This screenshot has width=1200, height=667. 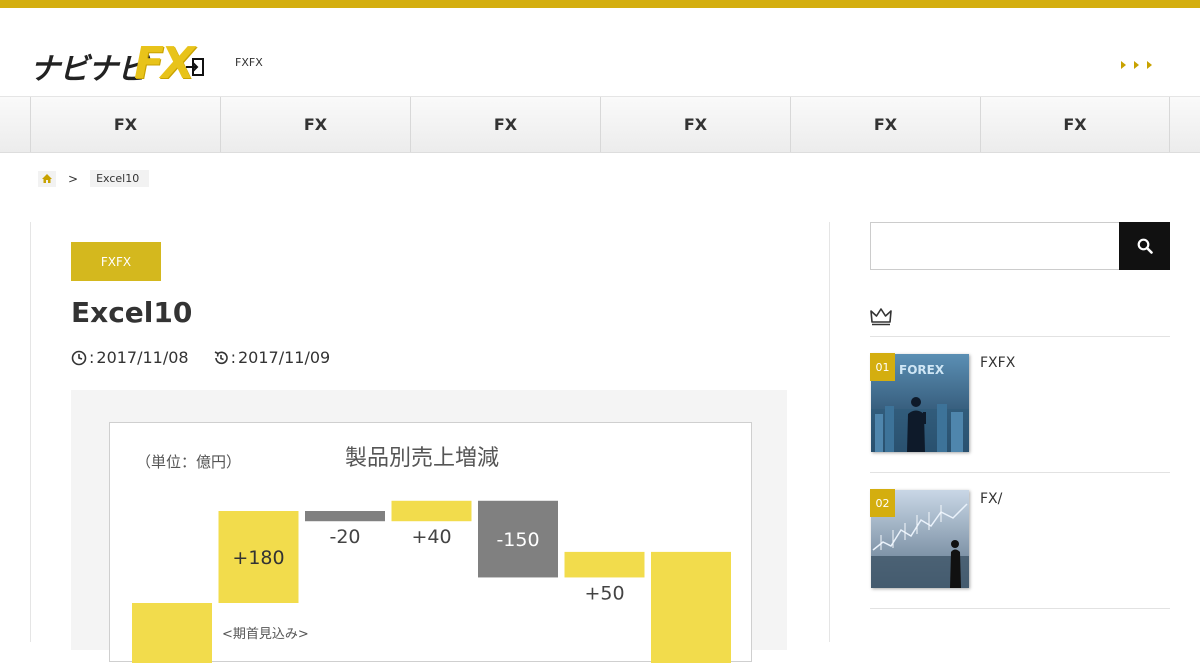 What do you see at coordinates (120, 178) in the screenshot?
I see `breadcrumb-current: Excel10` at bounding box center [120, 178].